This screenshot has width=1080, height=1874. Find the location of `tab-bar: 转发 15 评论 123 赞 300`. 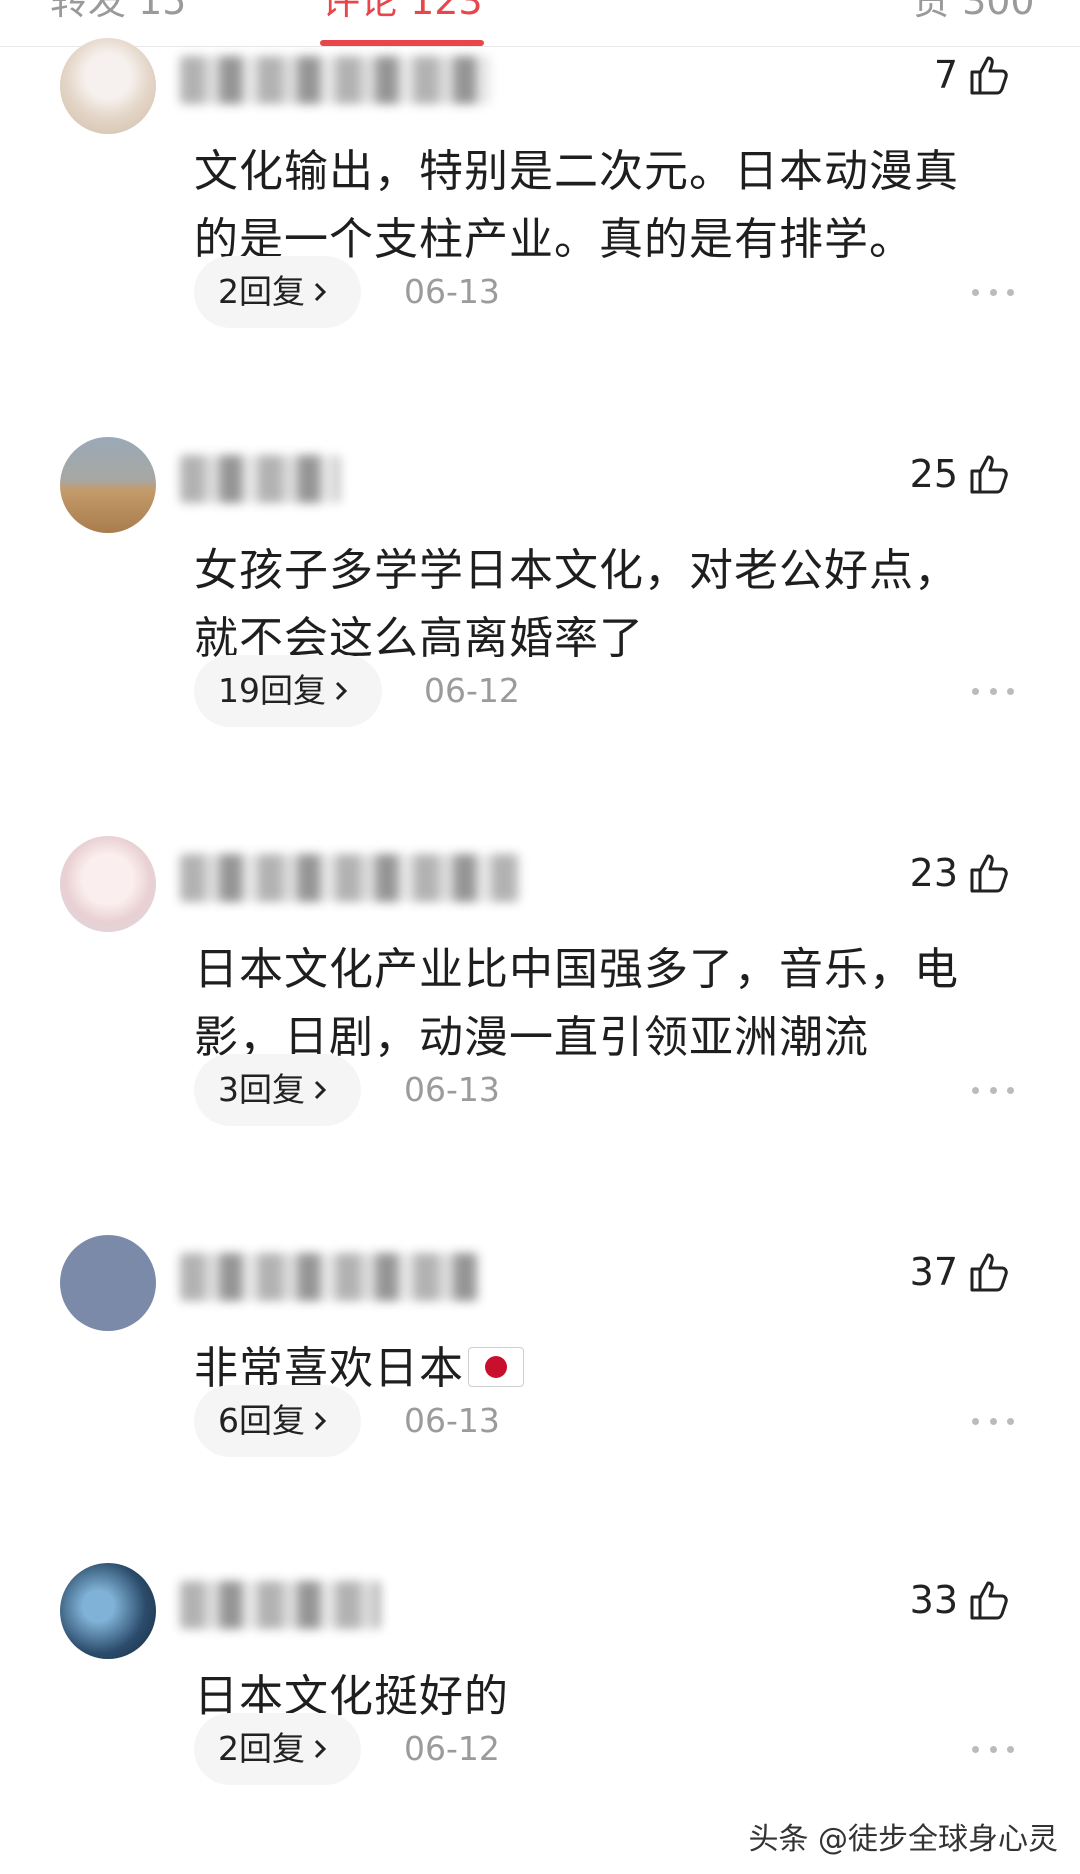

tab-bar: 转发 15 评论 123 赞 300 is located at coordinates (540, 23).